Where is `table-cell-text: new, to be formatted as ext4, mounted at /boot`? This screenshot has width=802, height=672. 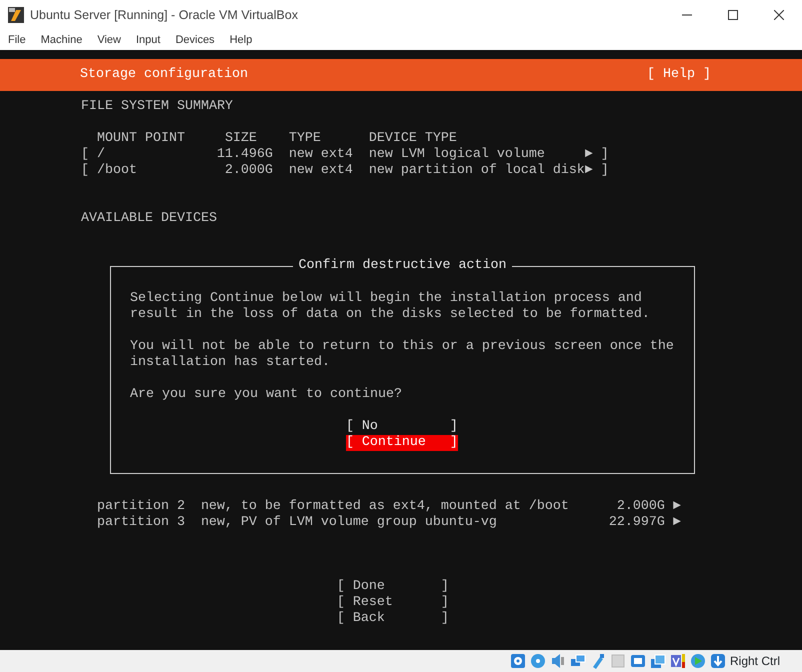
table-cell-text: new, to be formatted as ext4, mounted at /boot is located at coordinates (385, 507).